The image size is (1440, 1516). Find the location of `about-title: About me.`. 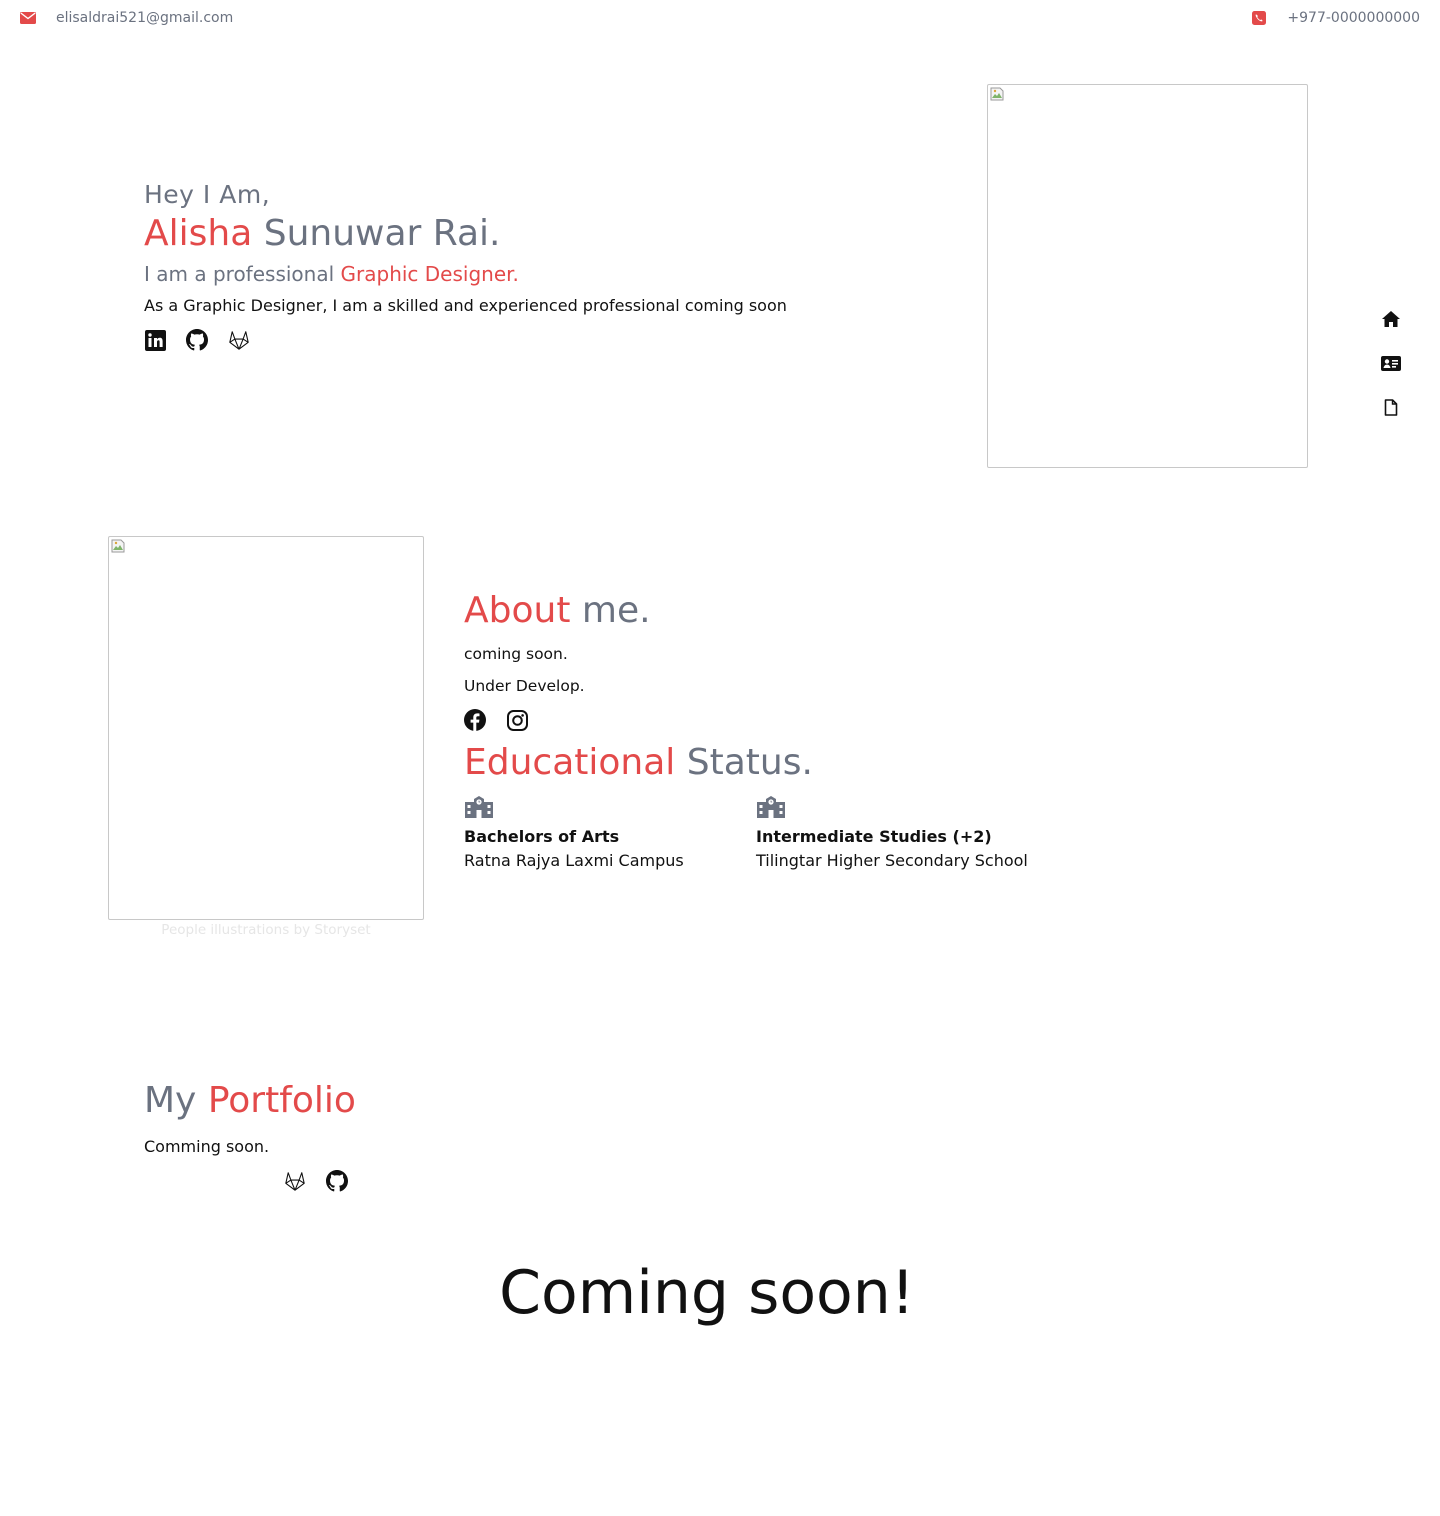

about-title: About me. is located at coordinates (557, 610).